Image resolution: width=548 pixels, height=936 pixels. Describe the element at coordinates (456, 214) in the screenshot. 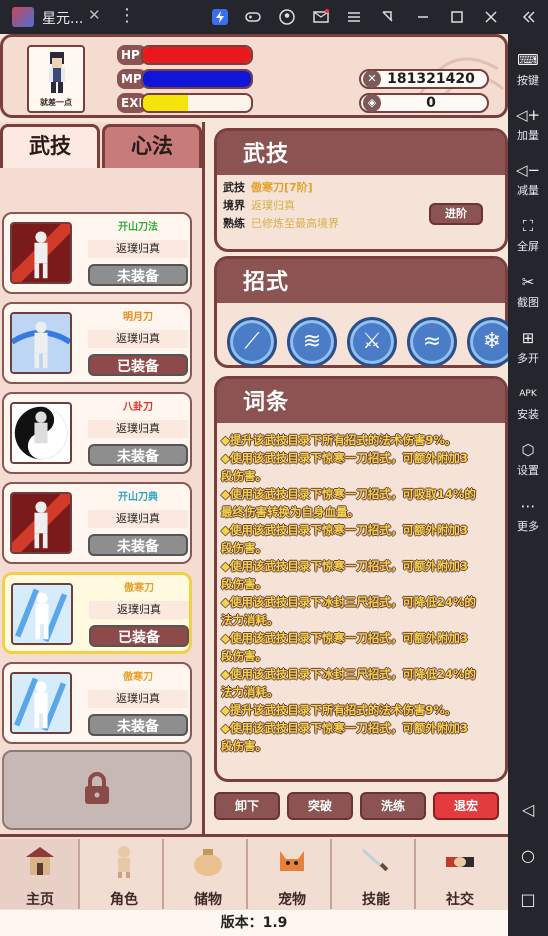

I see `advance-button: 进阶` at that location.